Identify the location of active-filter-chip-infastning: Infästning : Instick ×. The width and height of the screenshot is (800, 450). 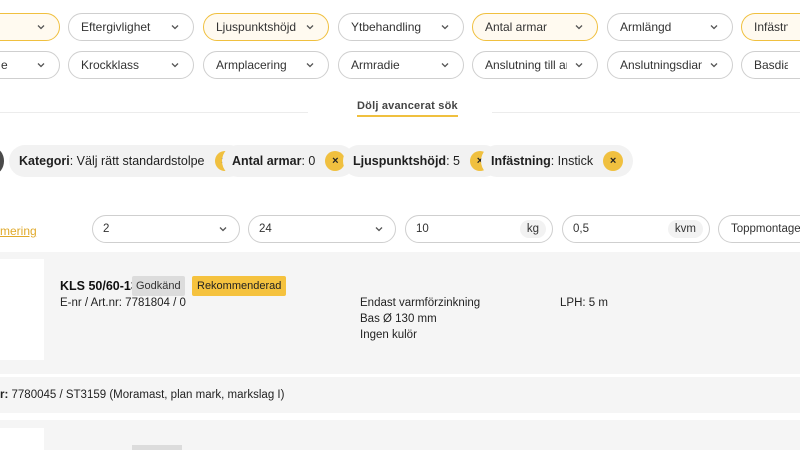
(557, 161).